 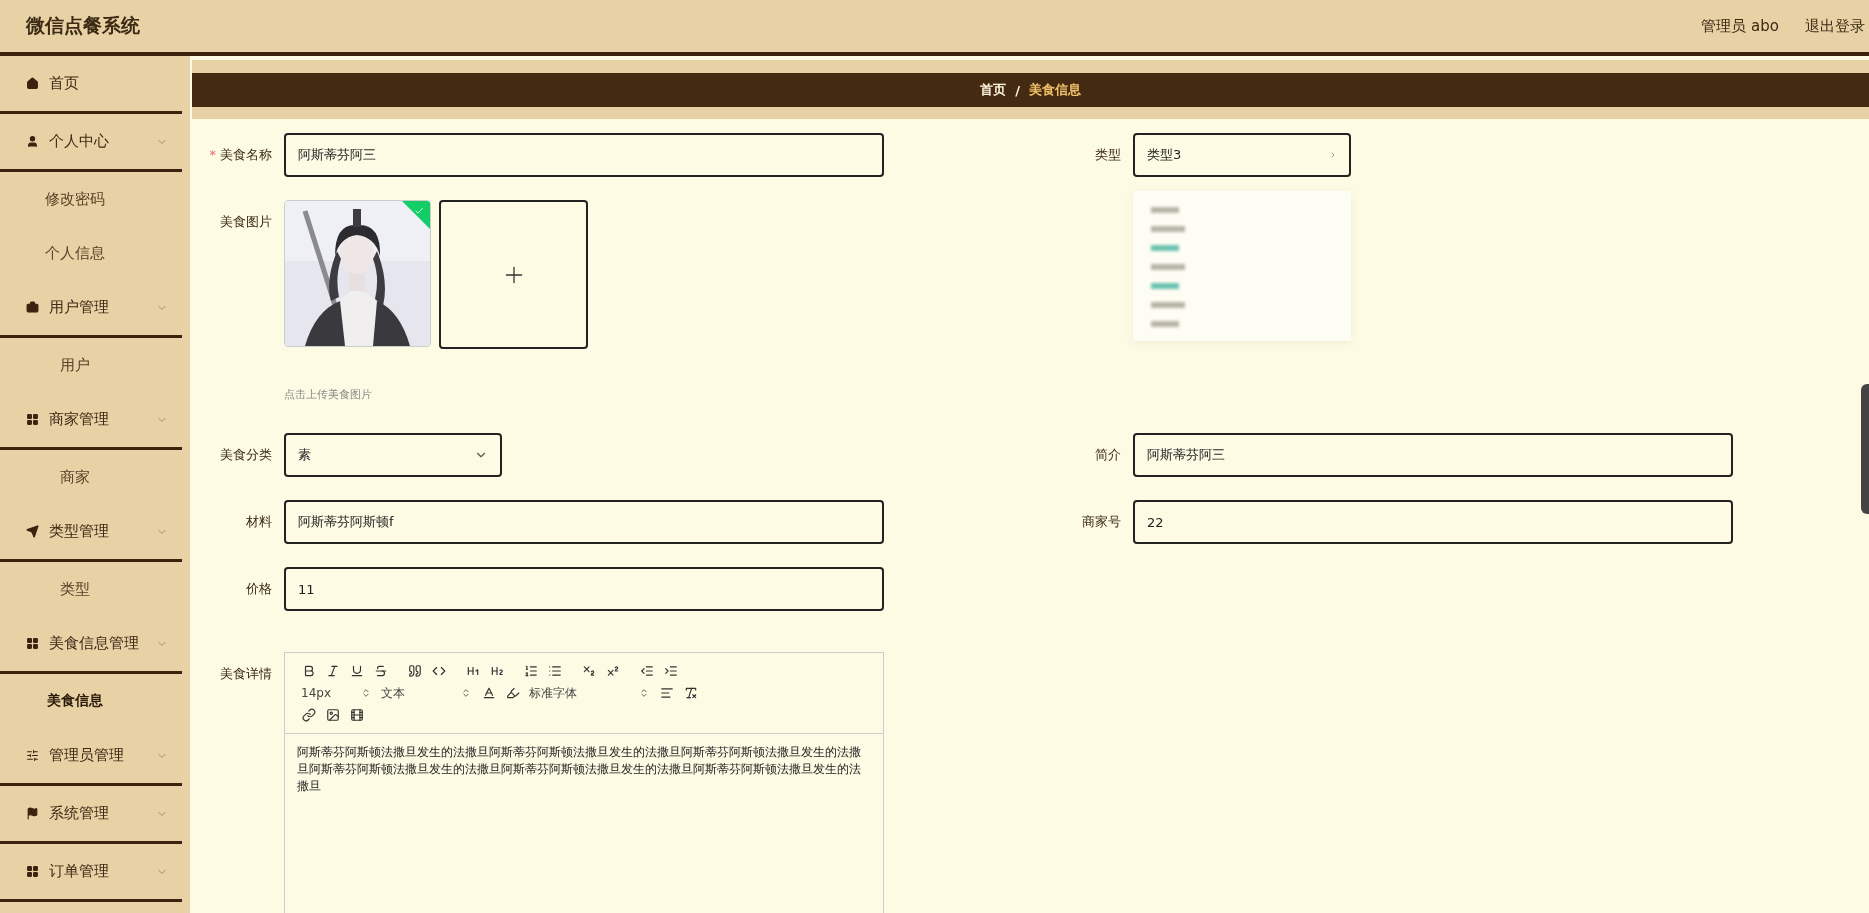 I want to click on menu-item: 订单管理, so click(x=91, y=873).